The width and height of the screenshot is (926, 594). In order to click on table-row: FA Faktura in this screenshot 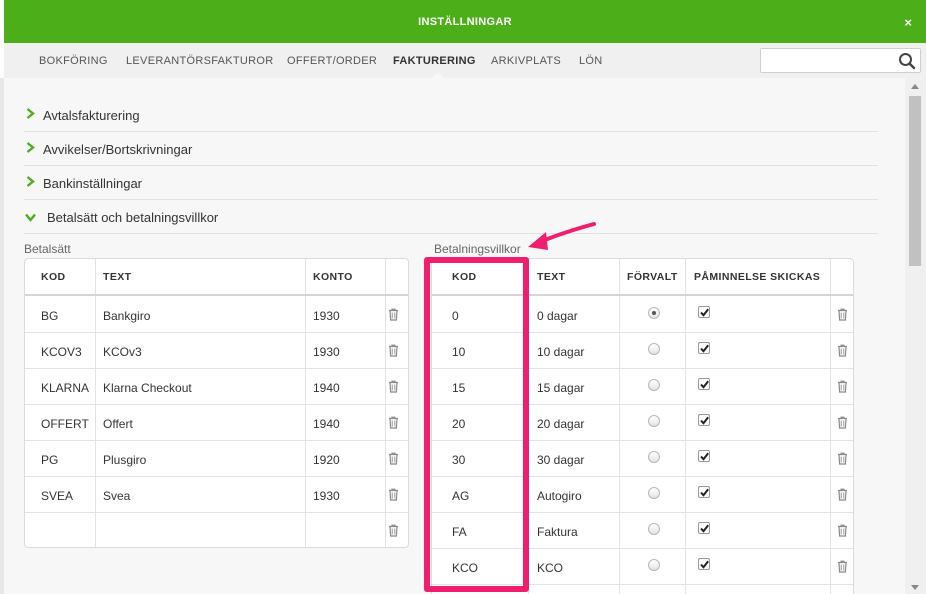, I will do `click(642, 531)`.